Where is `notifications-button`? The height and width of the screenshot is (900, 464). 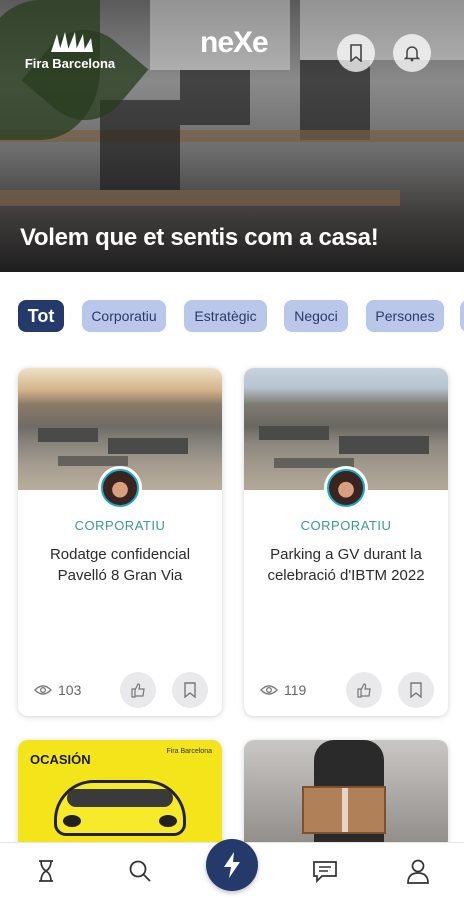 notifications-button is located at coordinates (412, 53).